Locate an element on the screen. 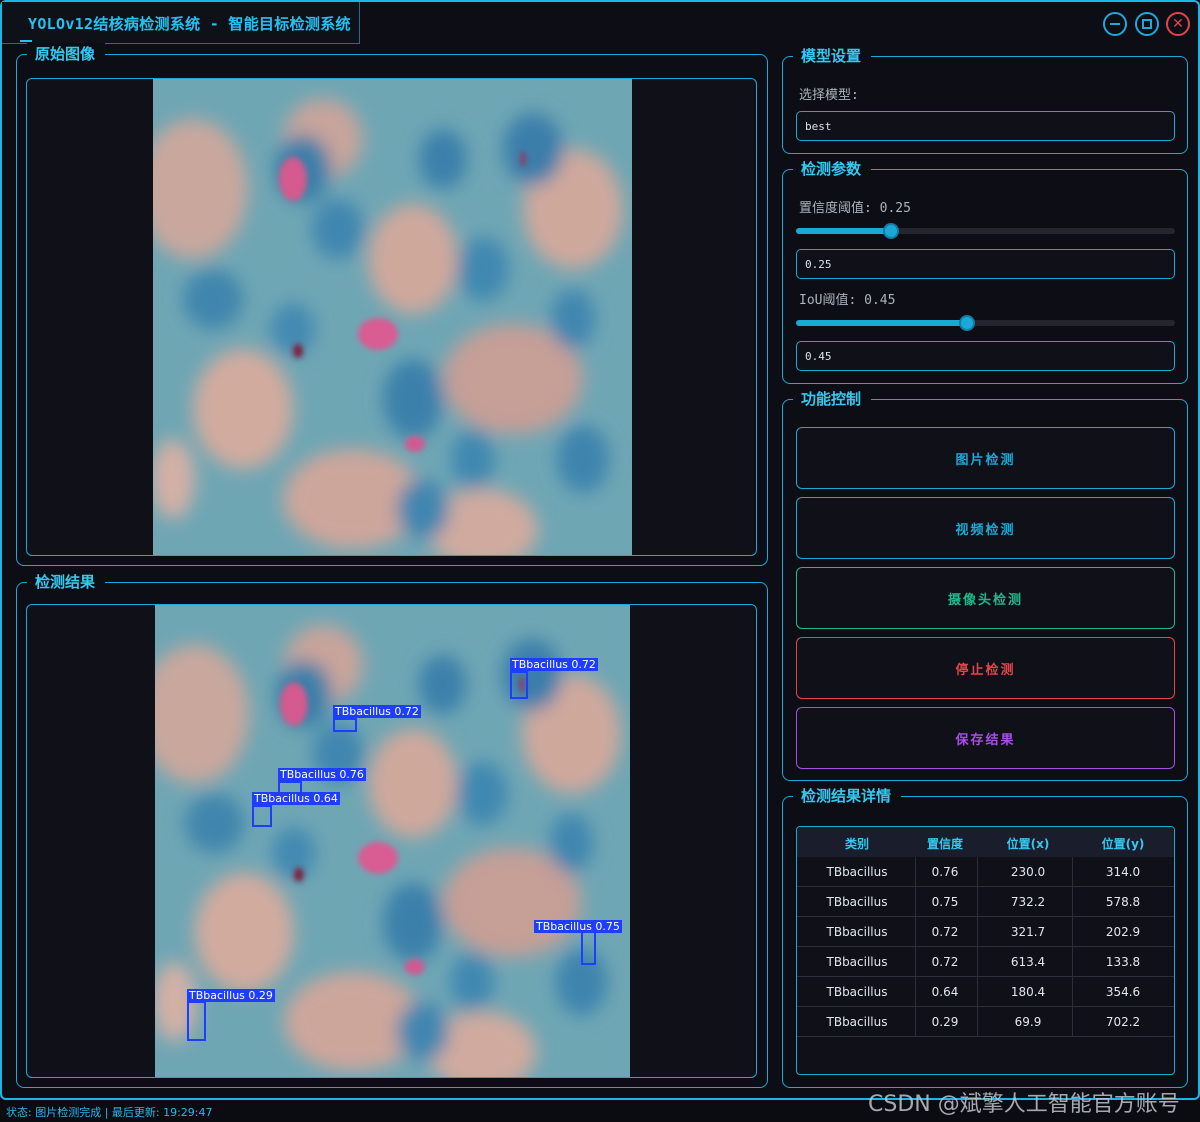  table-row: TBbacillus 0.75 732.2 578.8 is located at coordinates (985, 902).